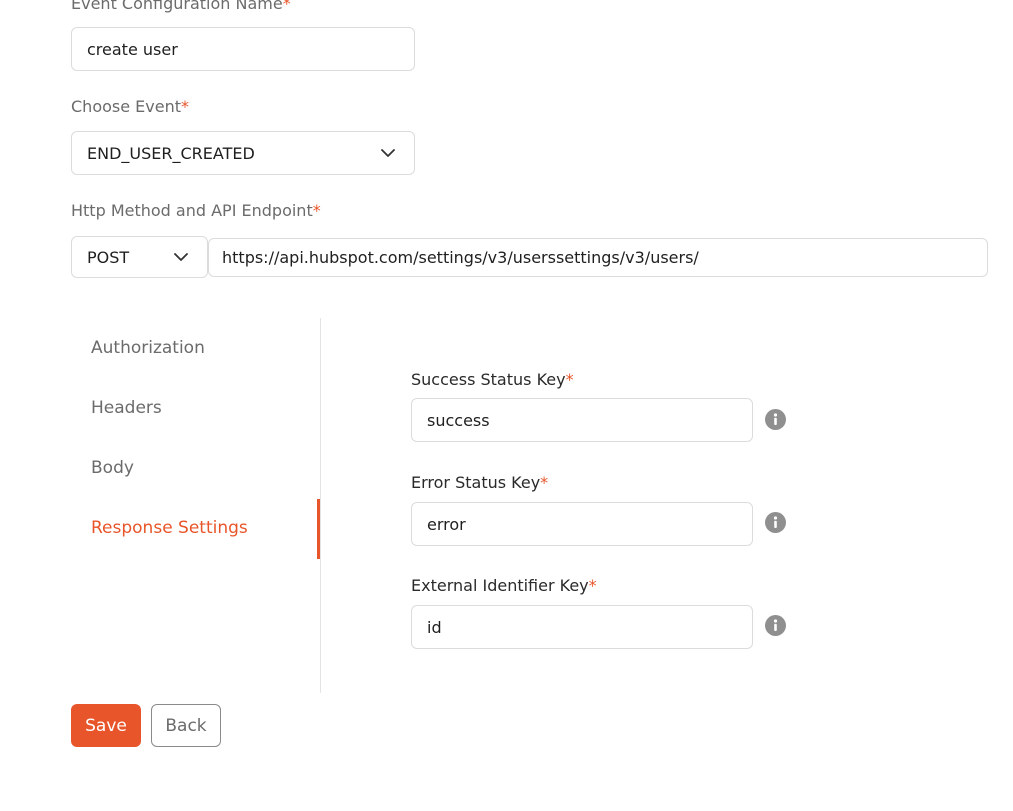  I want to click on choose-event-label-text: Choose Event, so click(126, 106).